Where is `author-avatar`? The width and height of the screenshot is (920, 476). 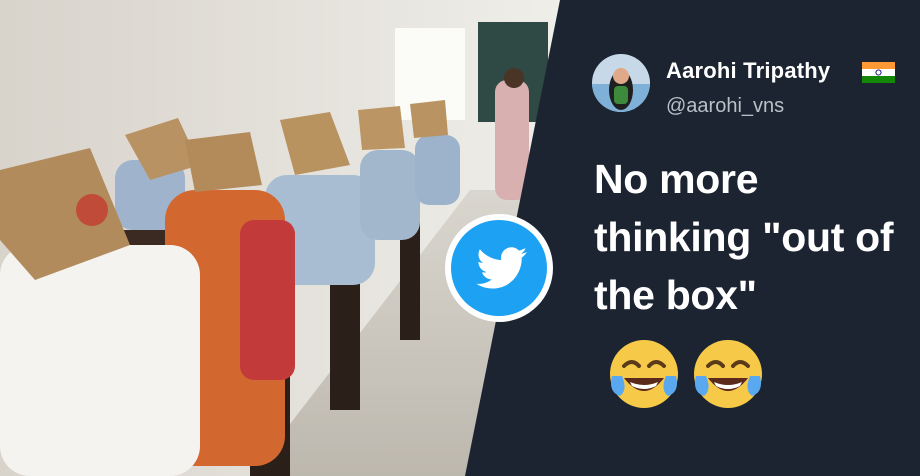
author-avatar is located at coordinates (621, 83).